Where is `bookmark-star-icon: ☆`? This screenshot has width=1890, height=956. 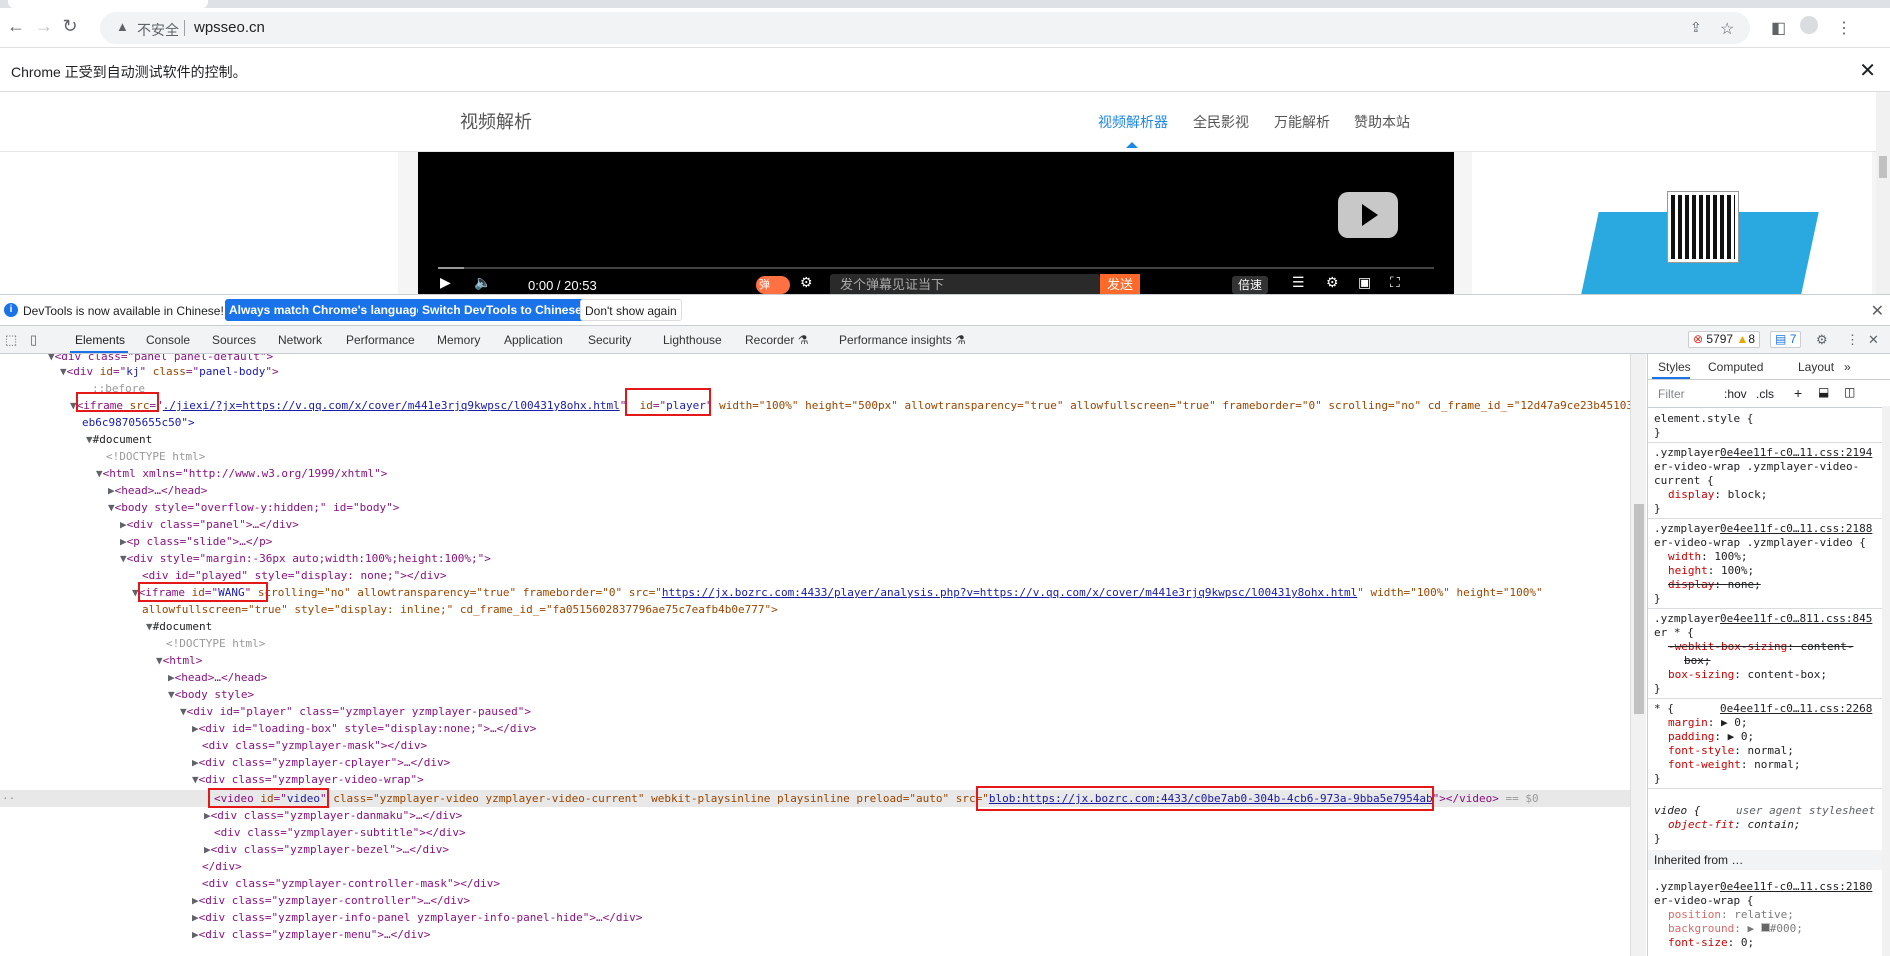
bookmark-star-icon: ☆ is located at coordinates (1727, 29).